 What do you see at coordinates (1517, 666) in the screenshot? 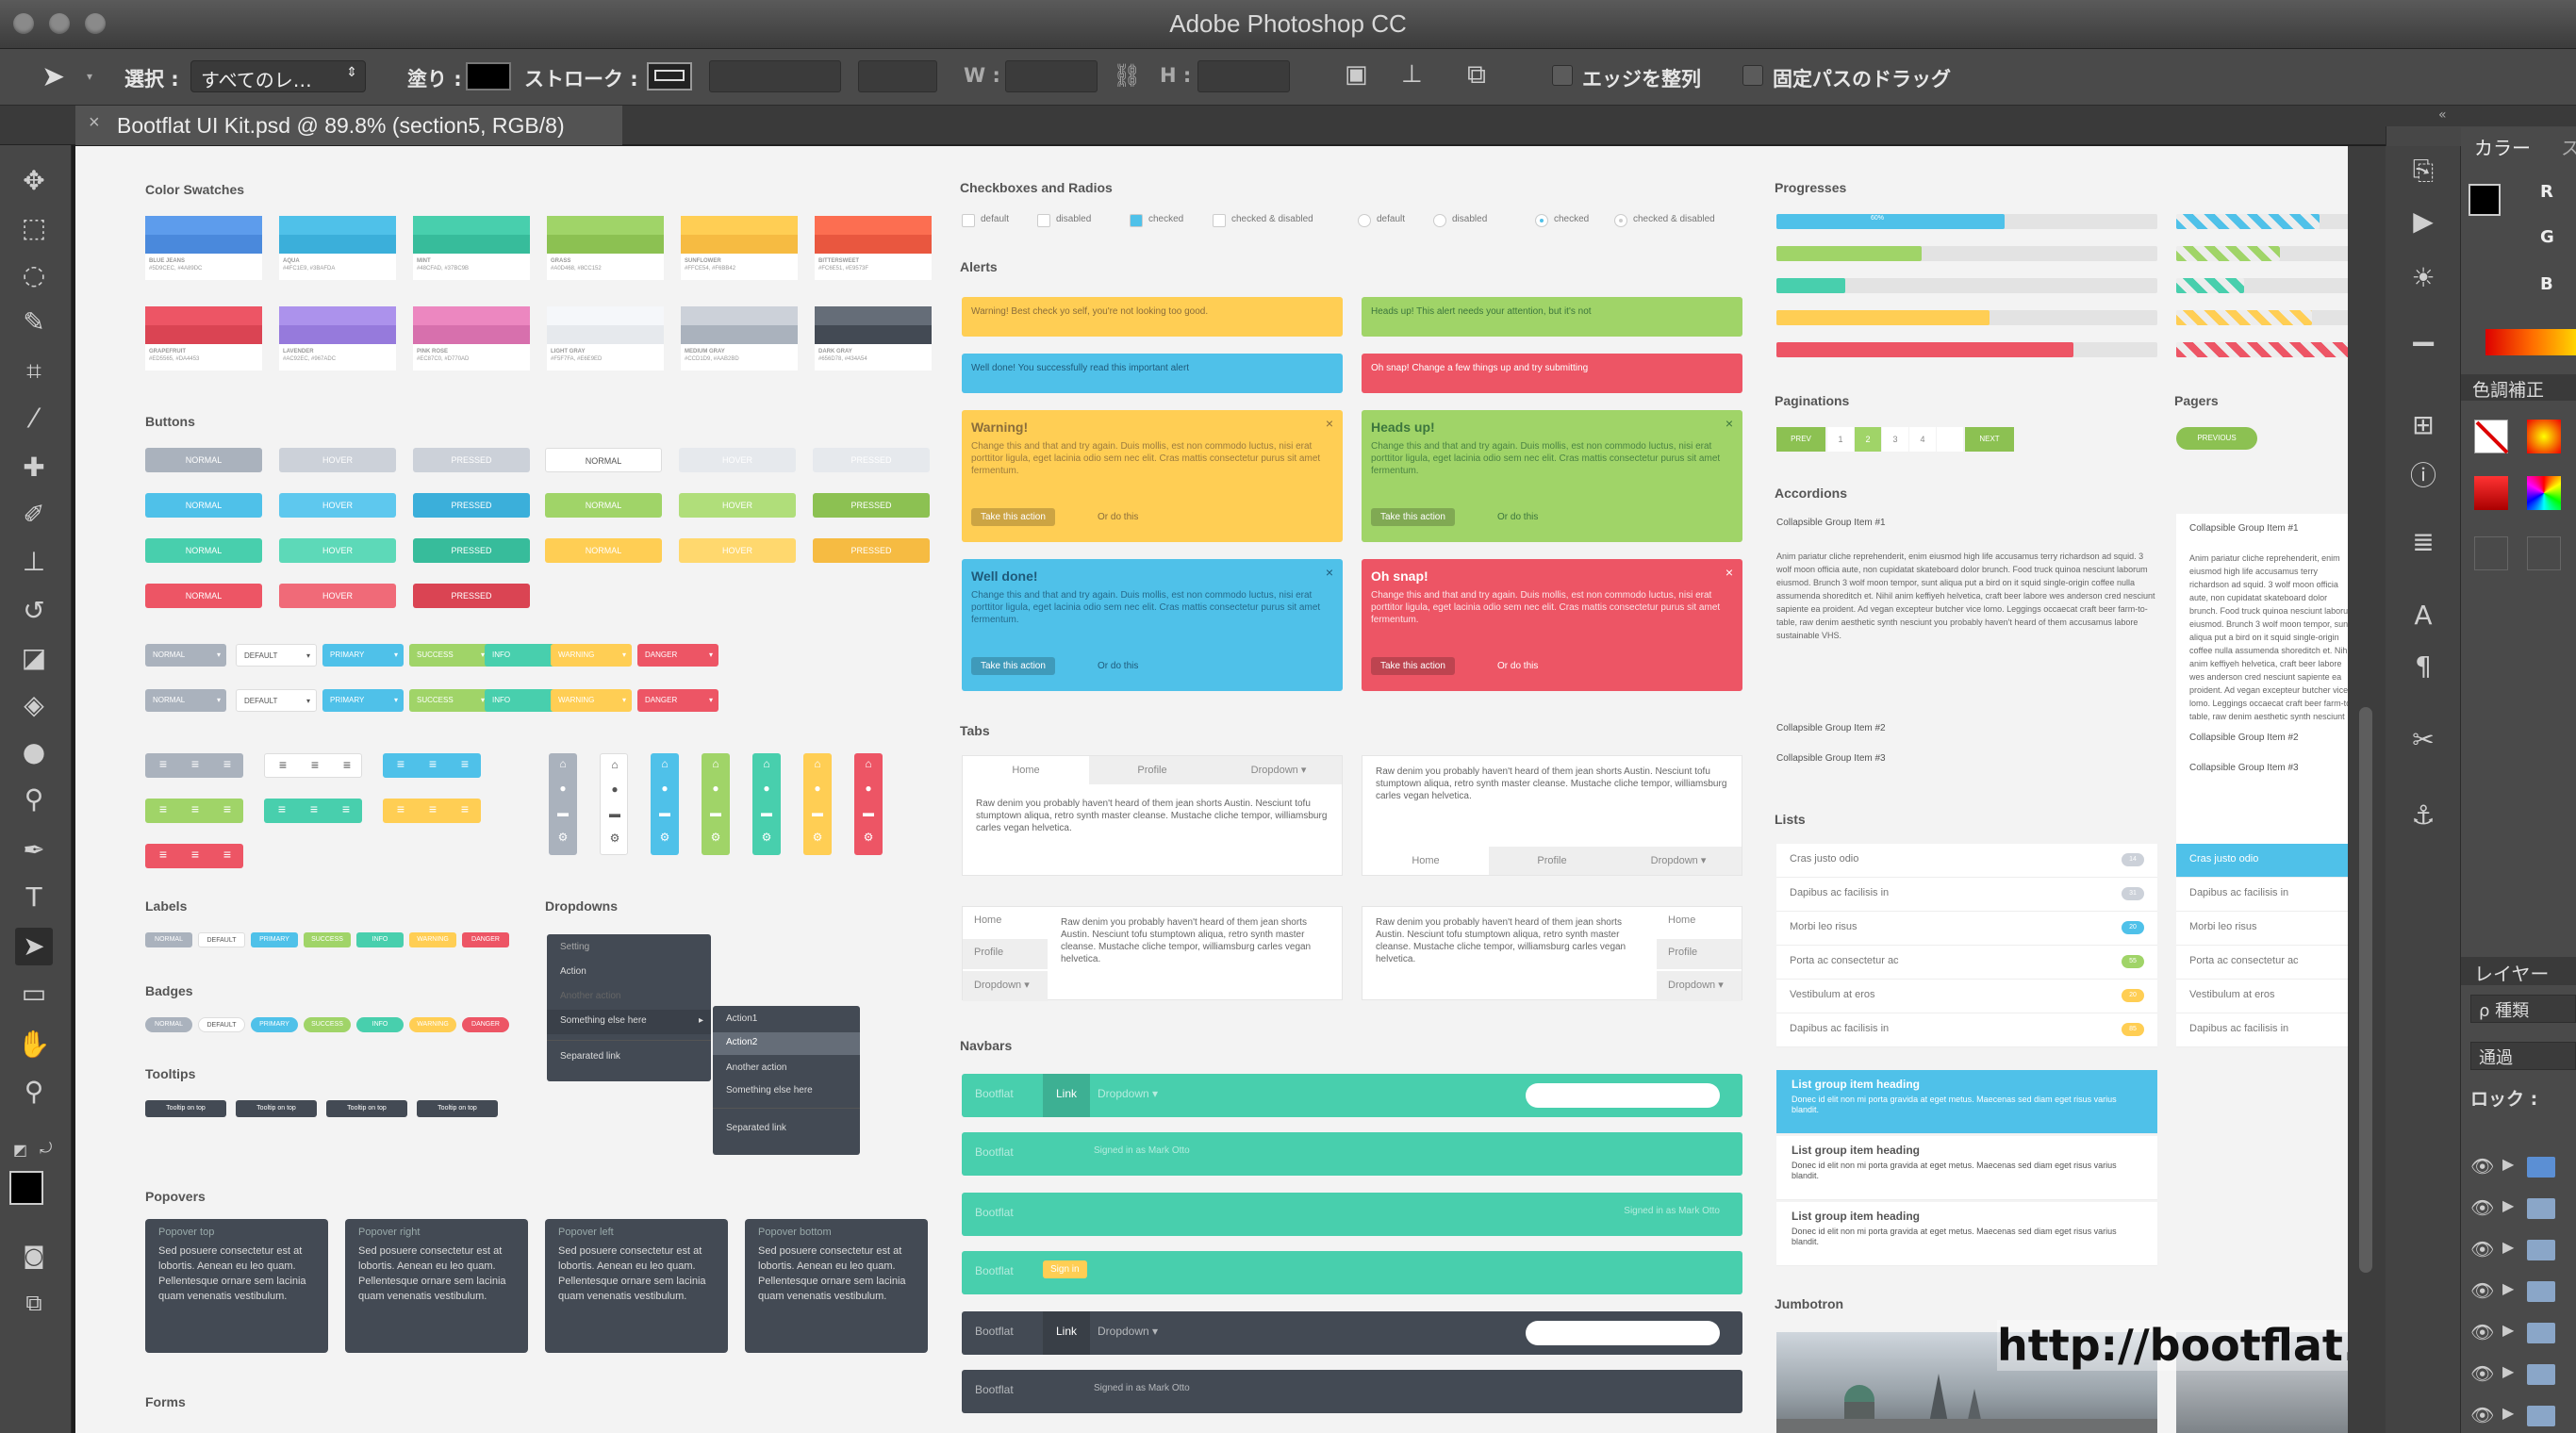
I see `or-do-this-link: Or do this` at bounding box center [1517, 666].